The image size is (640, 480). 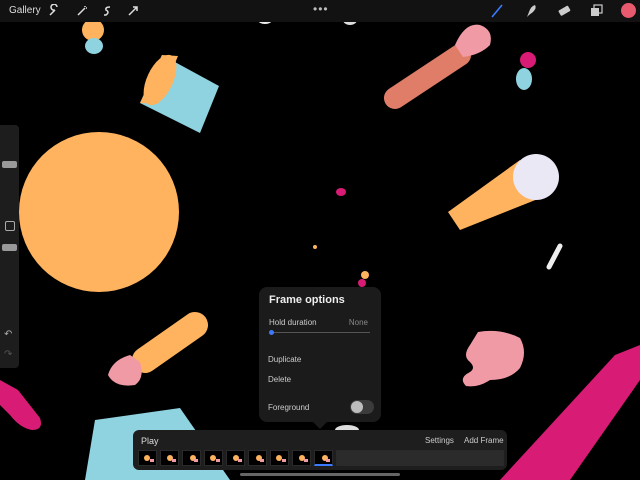 I want to click on white-stick-shape, so click(x=554, y=256).